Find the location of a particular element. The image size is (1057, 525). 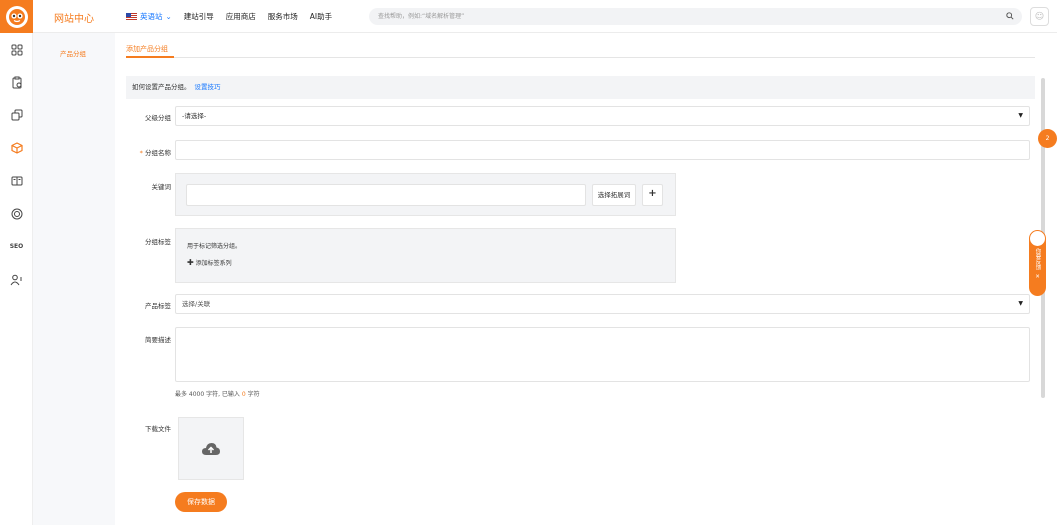

book-icon is located at coordinates (16, 180).